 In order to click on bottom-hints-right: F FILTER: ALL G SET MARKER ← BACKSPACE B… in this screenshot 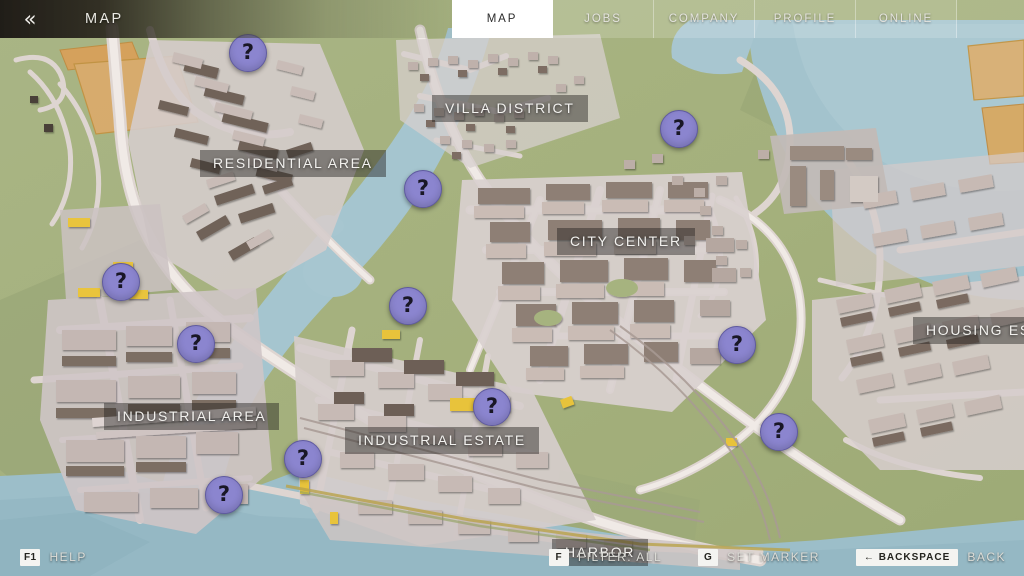, I will do `click(777, 557)`.